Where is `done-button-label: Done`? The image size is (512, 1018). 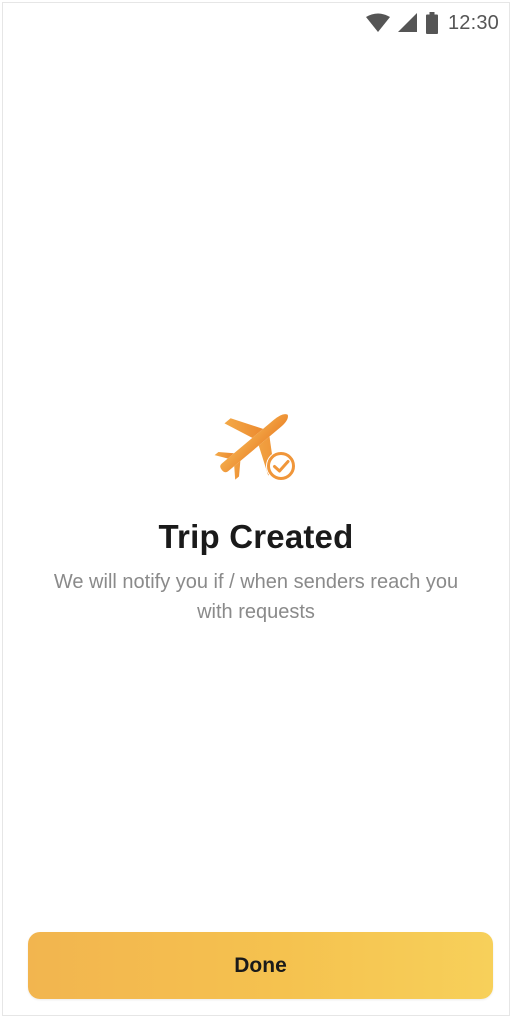 done-button-label: Done is located at coordinates (260, 965).